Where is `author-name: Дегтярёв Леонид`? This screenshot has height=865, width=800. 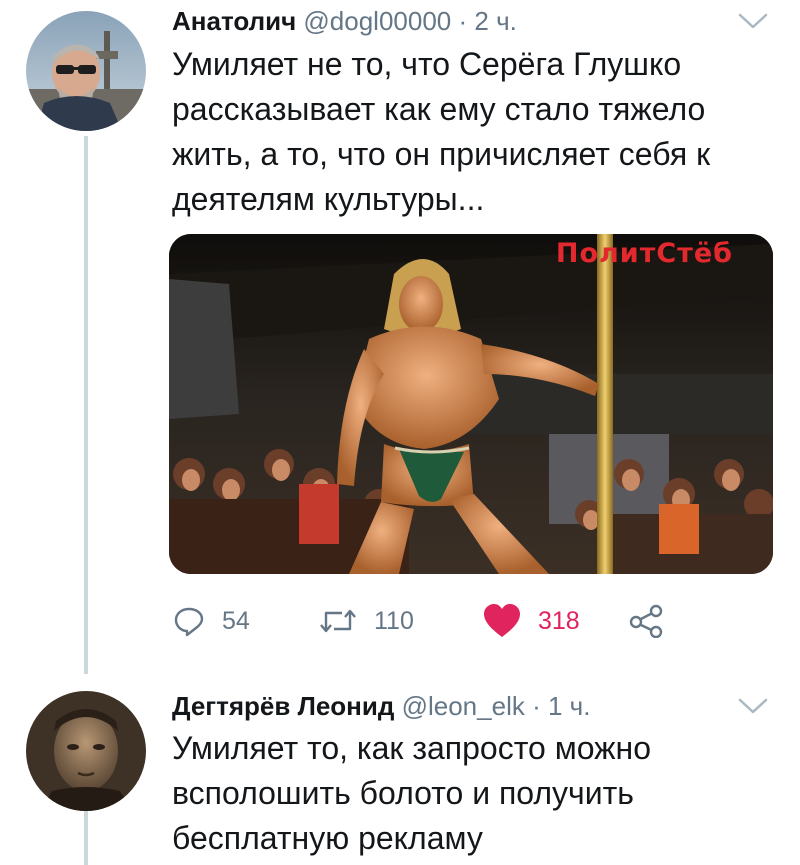
author-name: Дегтярёв Леонид is located at coordinates (283, 706).